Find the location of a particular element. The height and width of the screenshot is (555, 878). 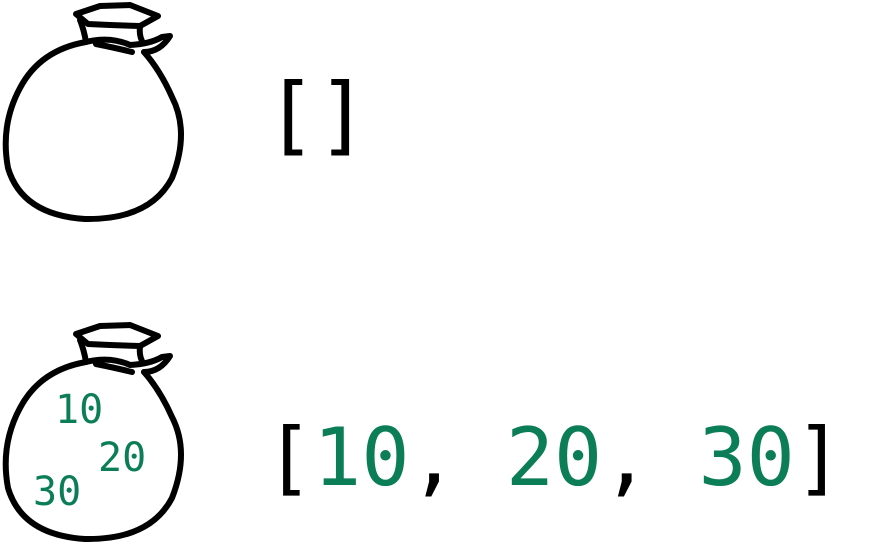

bag-item-30: 30 is located at coordinates (57, 492).